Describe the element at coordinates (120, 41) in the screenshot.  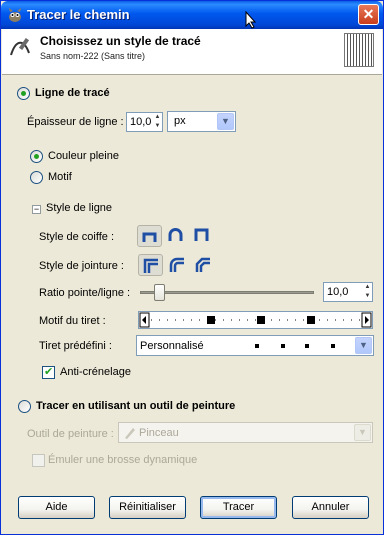
I see `header-title: Choisissez un style de tracé` at that location.